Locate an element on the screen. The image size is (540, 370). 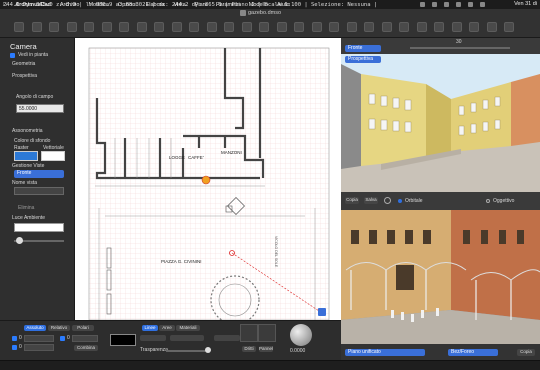
view3d-refresh-icon is located at coordinates (387, 200).